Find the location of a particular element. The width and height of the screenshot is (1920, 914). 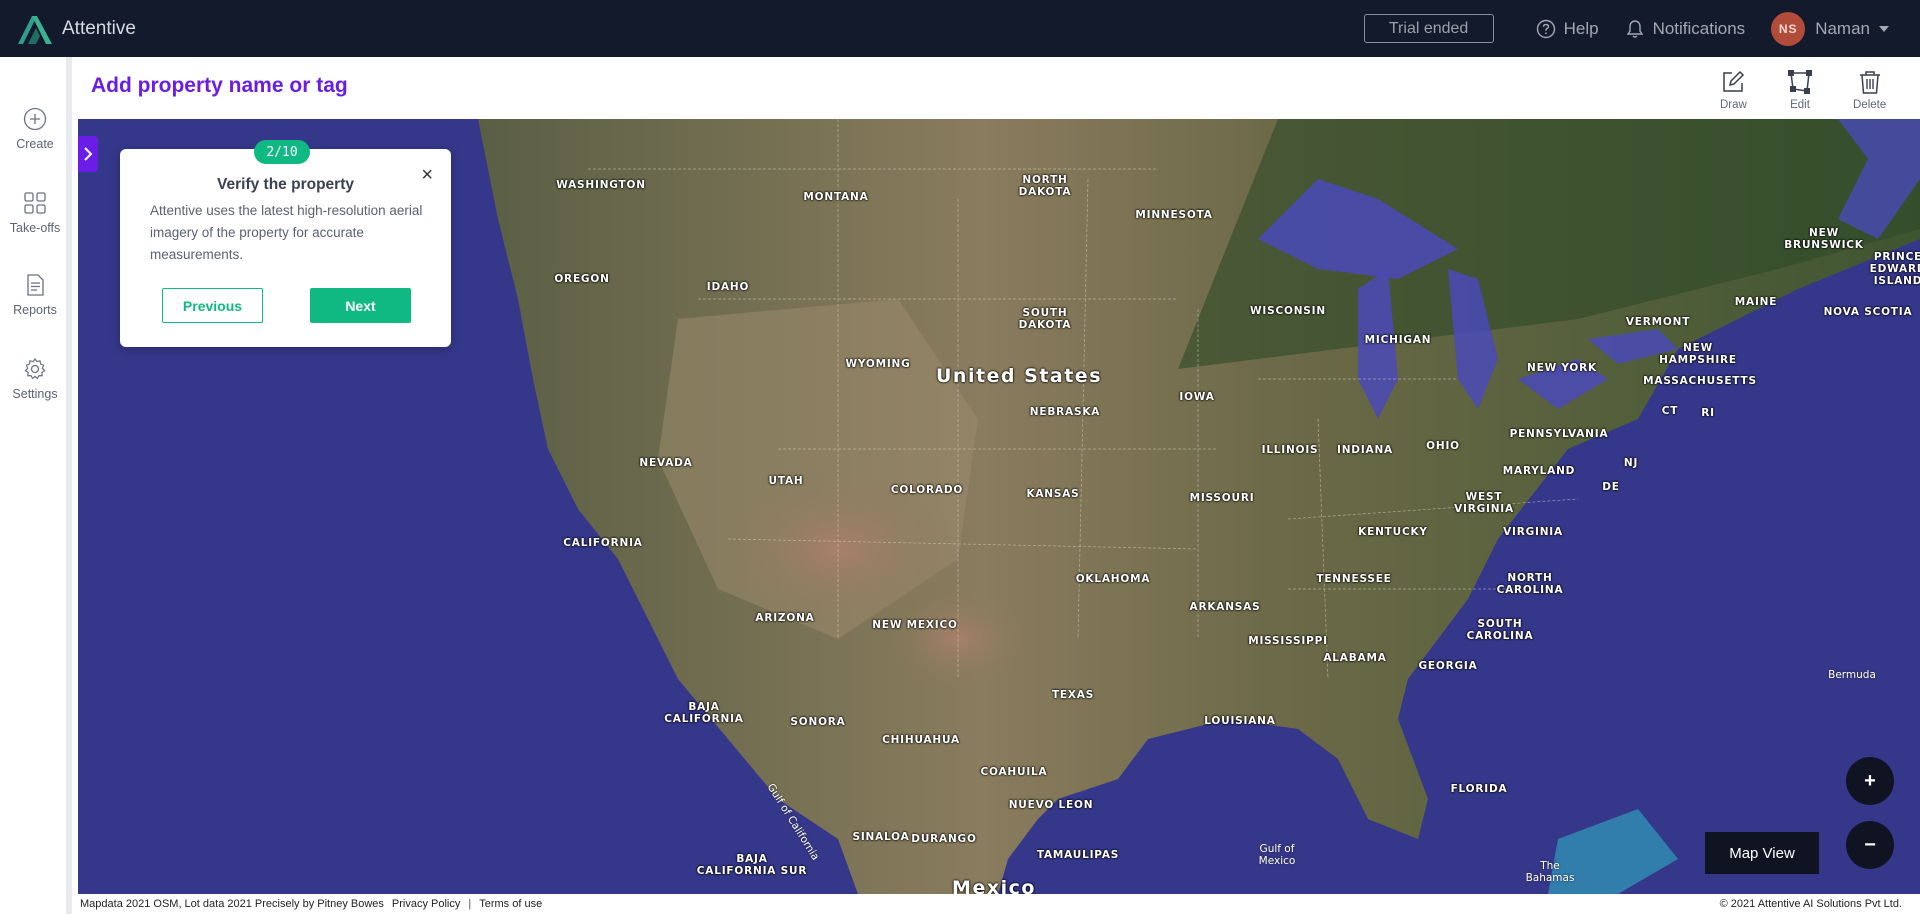

map-label: WASHINGTON is located at coordinates (601, 185).